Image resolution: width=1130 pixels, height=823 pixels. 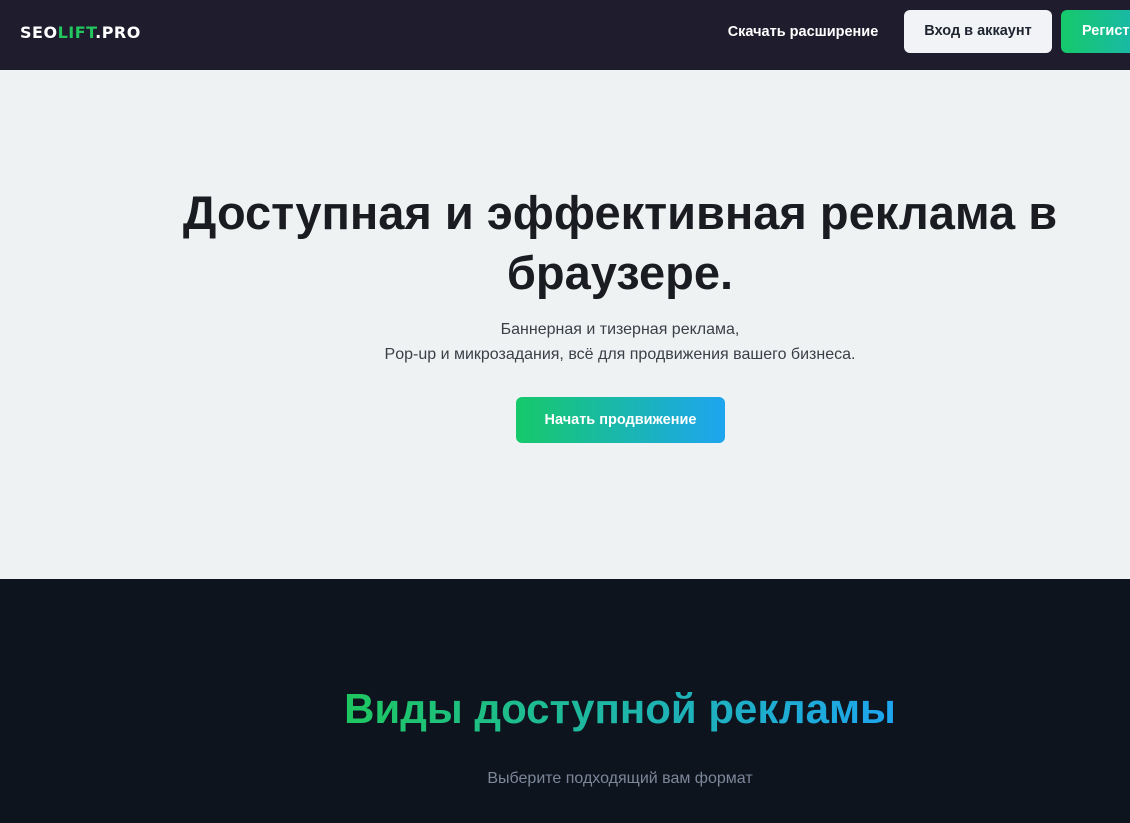 What do you see at coordinates (978, 31) in the screenshot?
I see `login-button: Вход в аккаунт` at bounding box center [978, 31].